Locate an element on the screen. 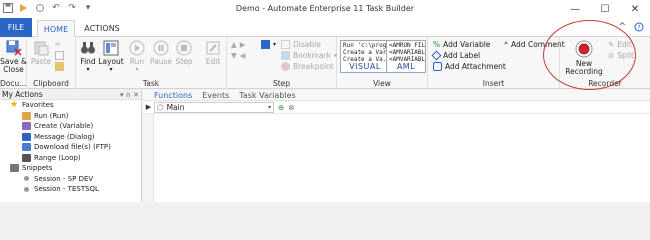  add-attachment-button: Add Attachment is located at coordinates (469, 66).